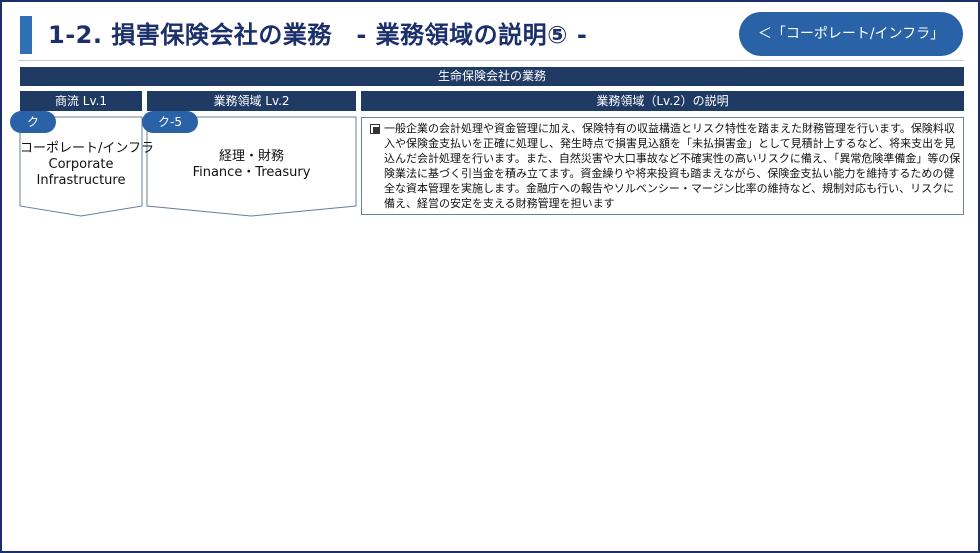 This screenshot has width=980, height=553. Describe the element at coordinates (26, 35) in the screenshot. I see `title-accent-bar` at that location.